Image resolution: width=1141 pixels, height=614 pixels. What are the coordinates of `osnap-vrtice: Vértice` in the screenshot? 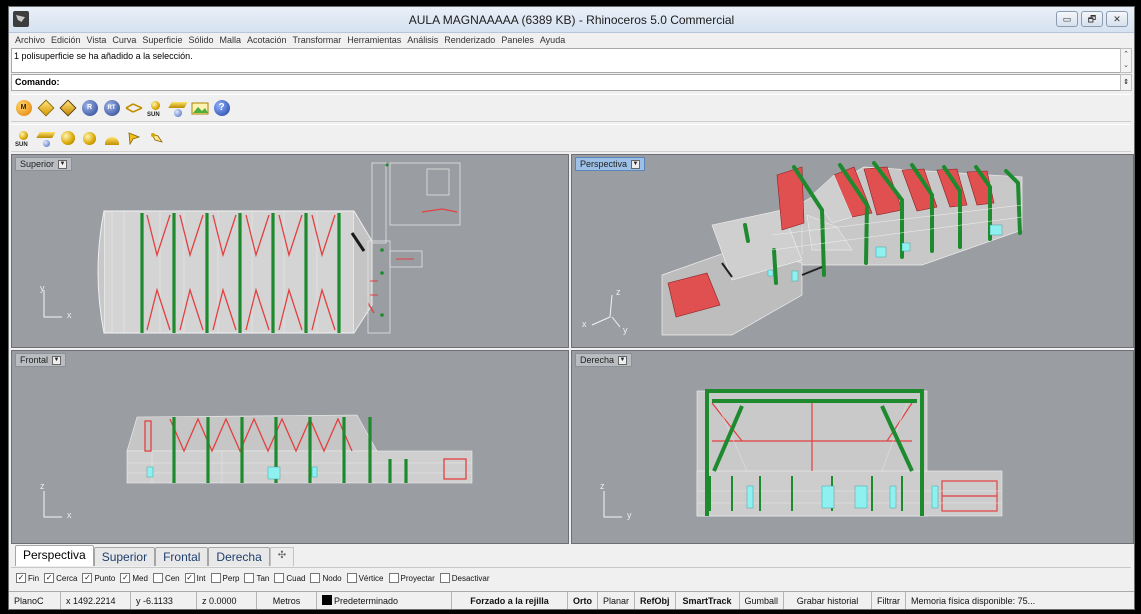 It's located at (365, 578).